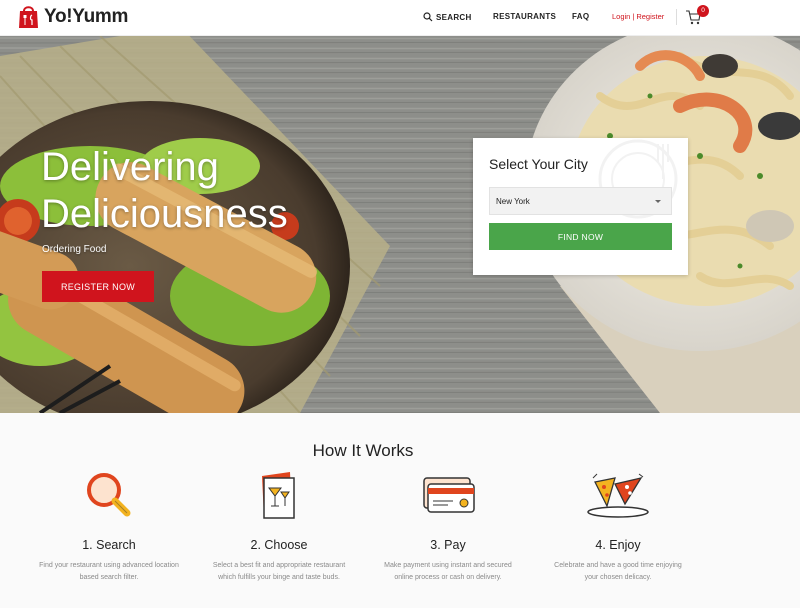  I want to click on nav-search: SEARCH, so click(447, 17).